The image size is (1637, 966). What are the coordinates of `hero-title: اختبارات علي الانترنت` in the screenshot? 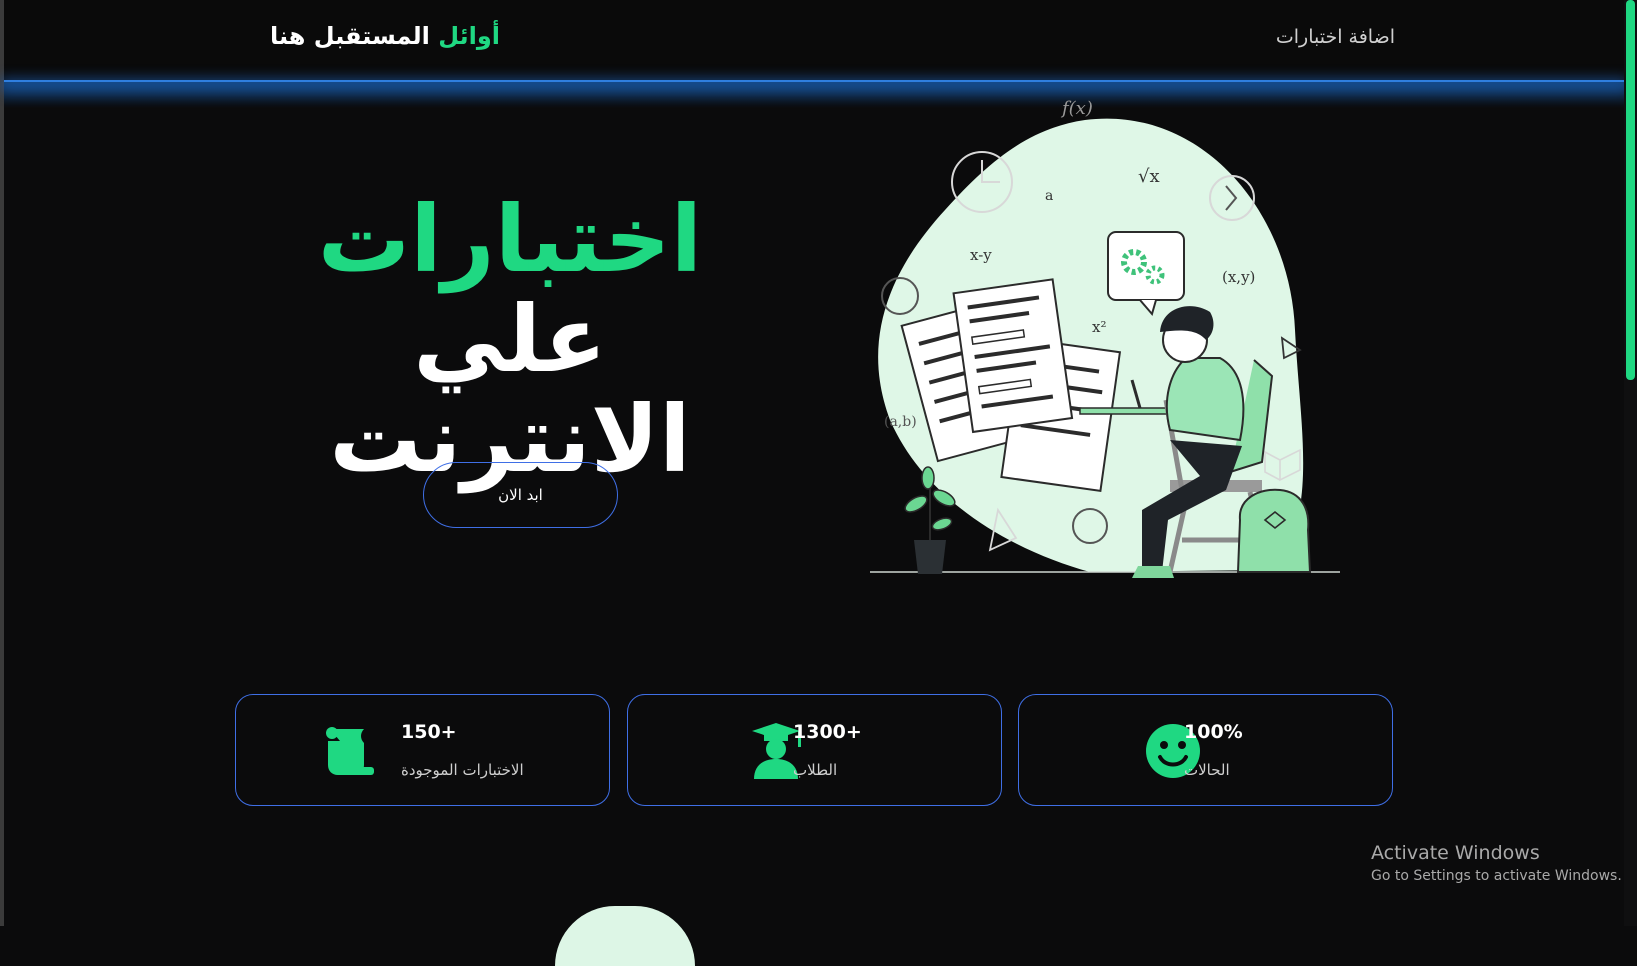 It's located at (510, 340).